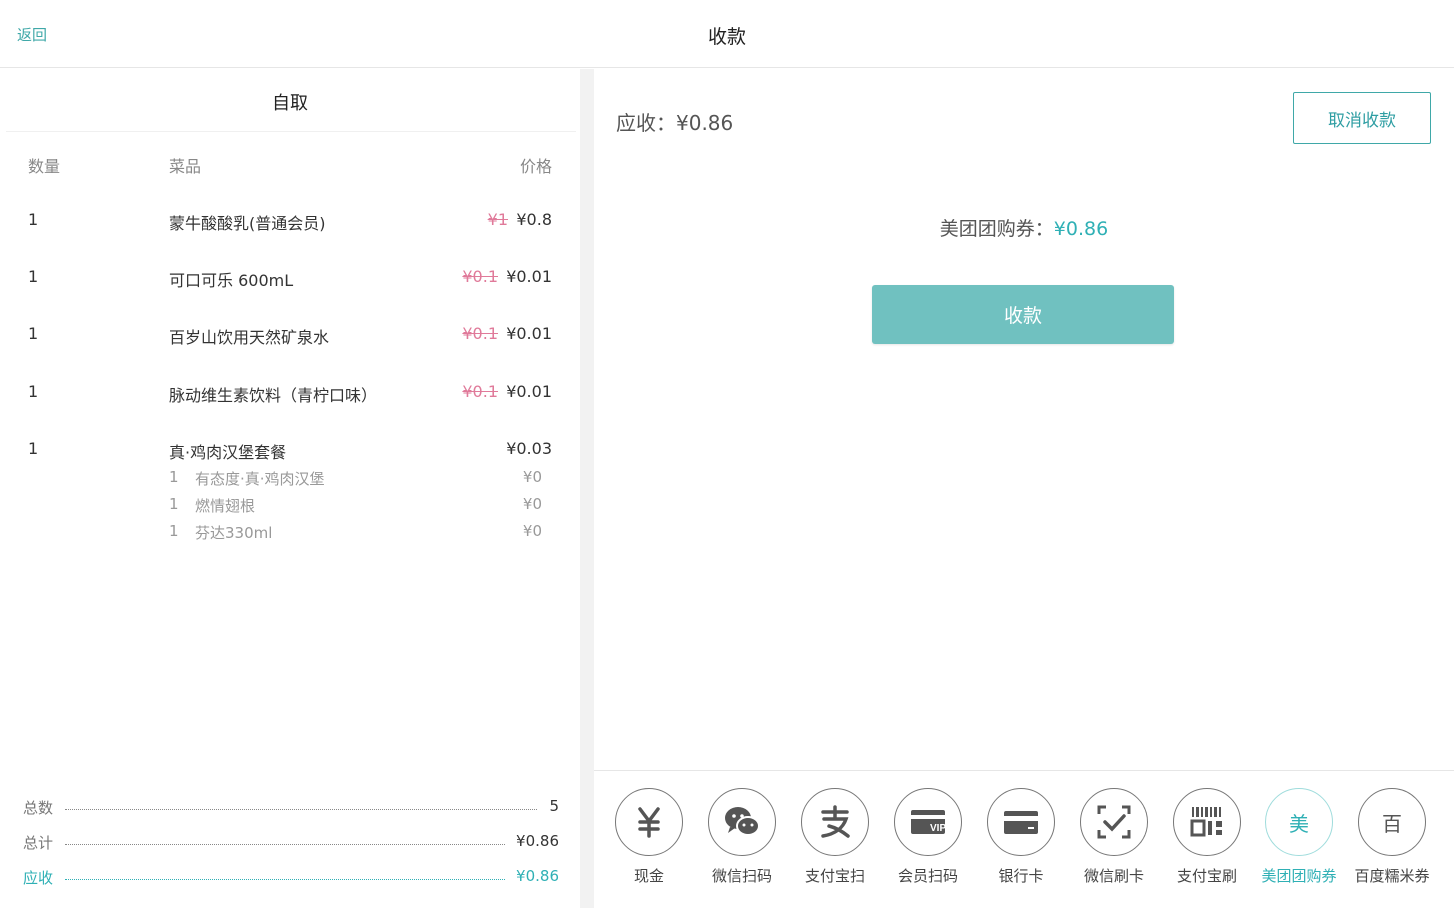 The width and height of the screenshot is (1454, 908). I want to click on method-label: 微信扫码, so click(741, 876).